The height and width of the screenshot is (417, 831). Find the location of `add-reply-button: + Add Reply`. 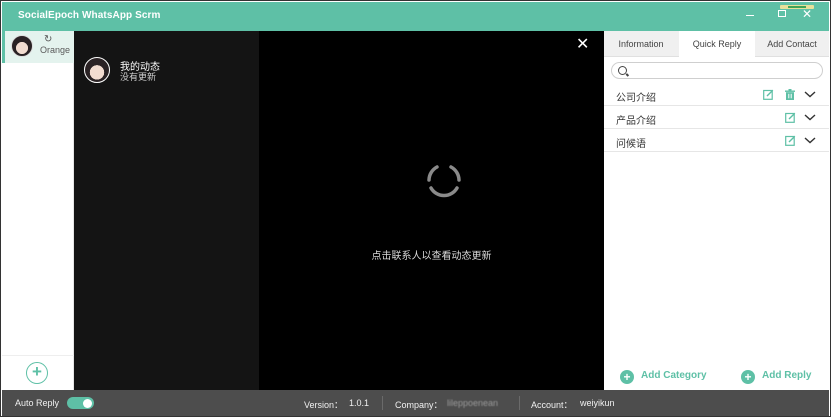

add-reply-button: + Add Reply is located at coordinates (785, 377).